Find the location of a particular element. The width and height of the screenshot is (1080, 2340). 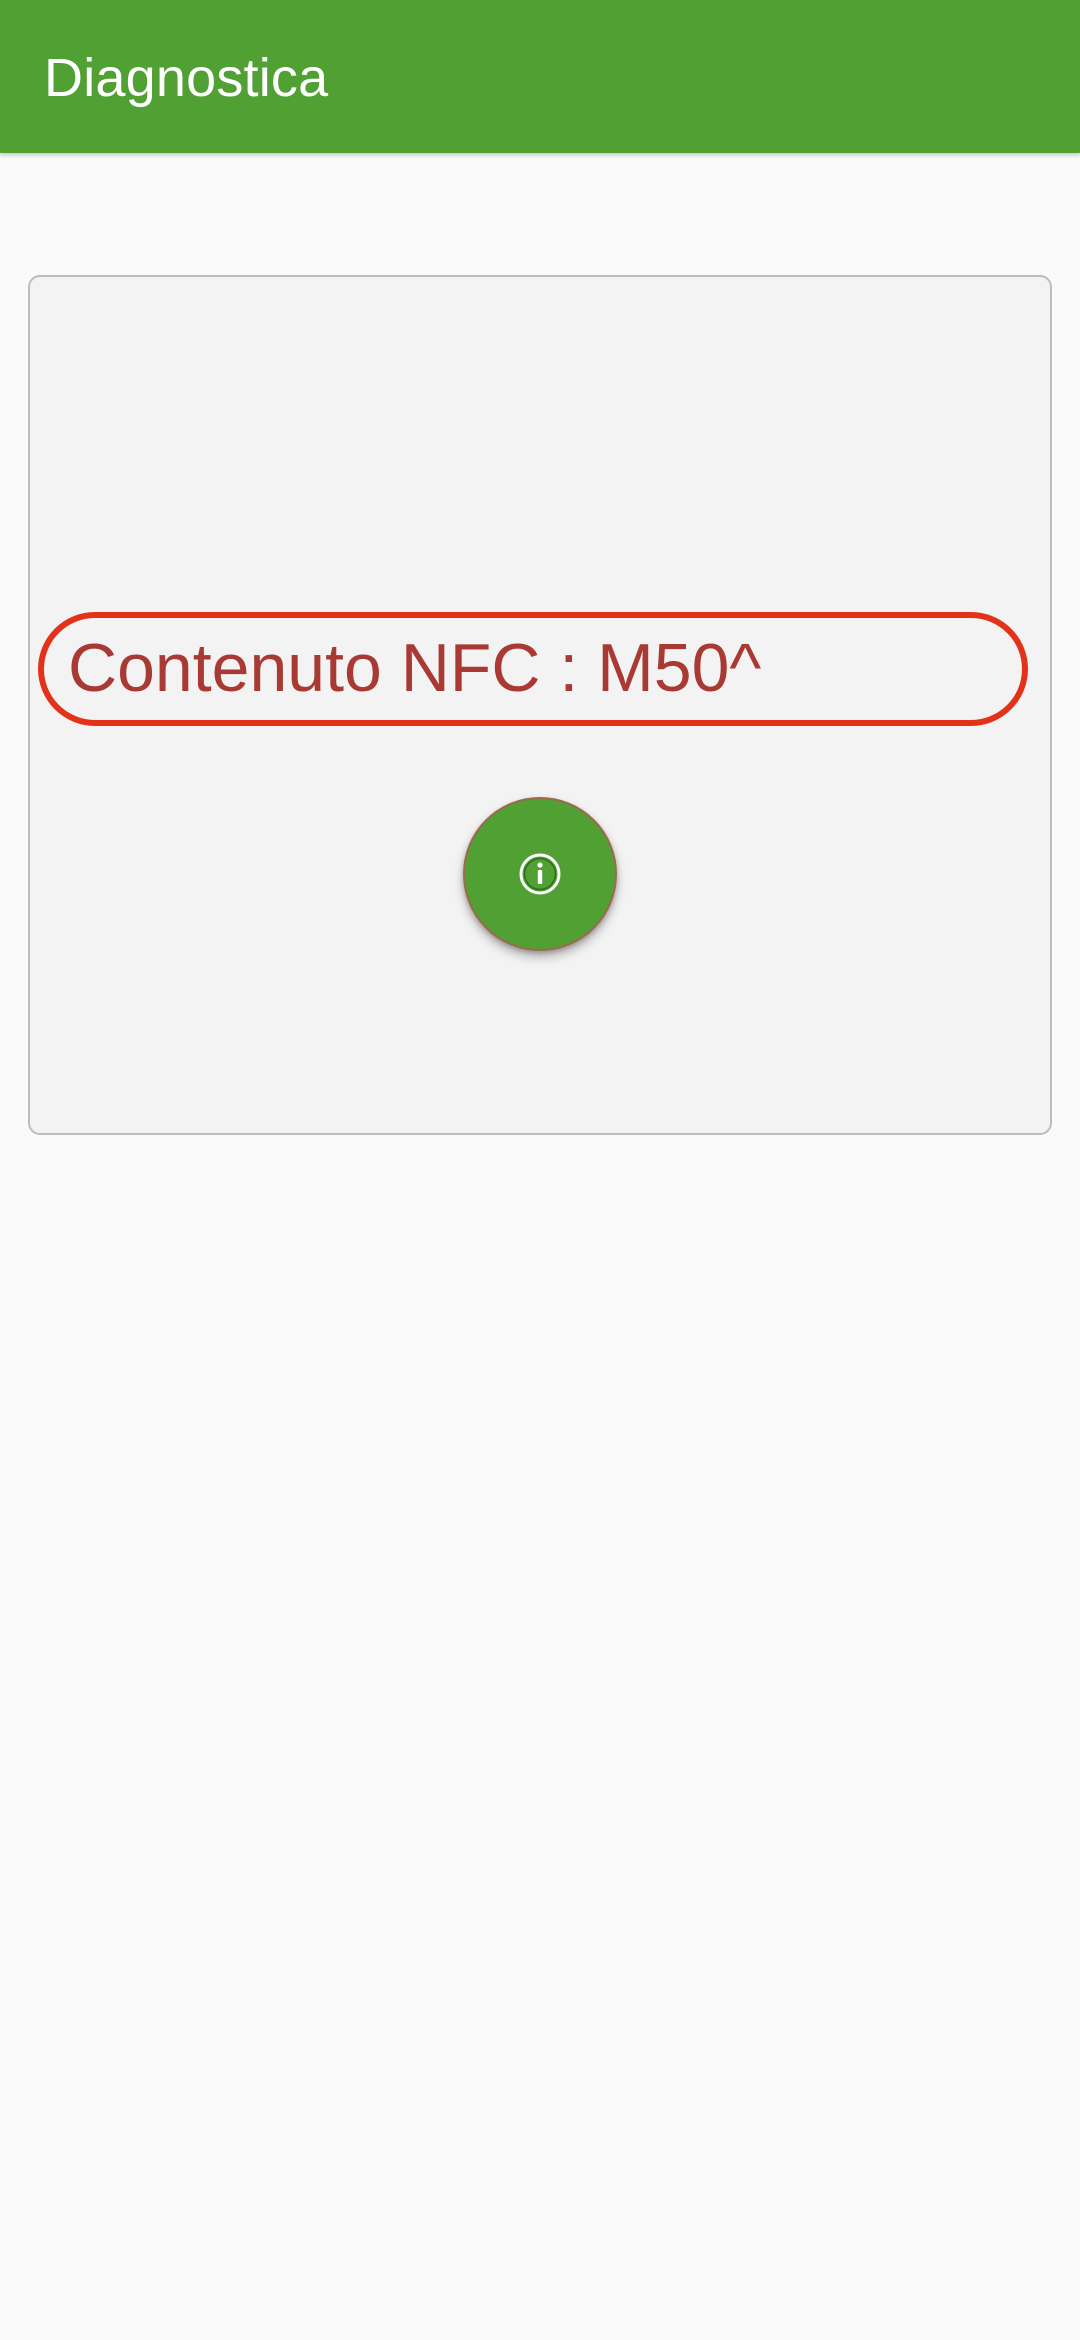

info-icon is located at coordinates (540, 874).